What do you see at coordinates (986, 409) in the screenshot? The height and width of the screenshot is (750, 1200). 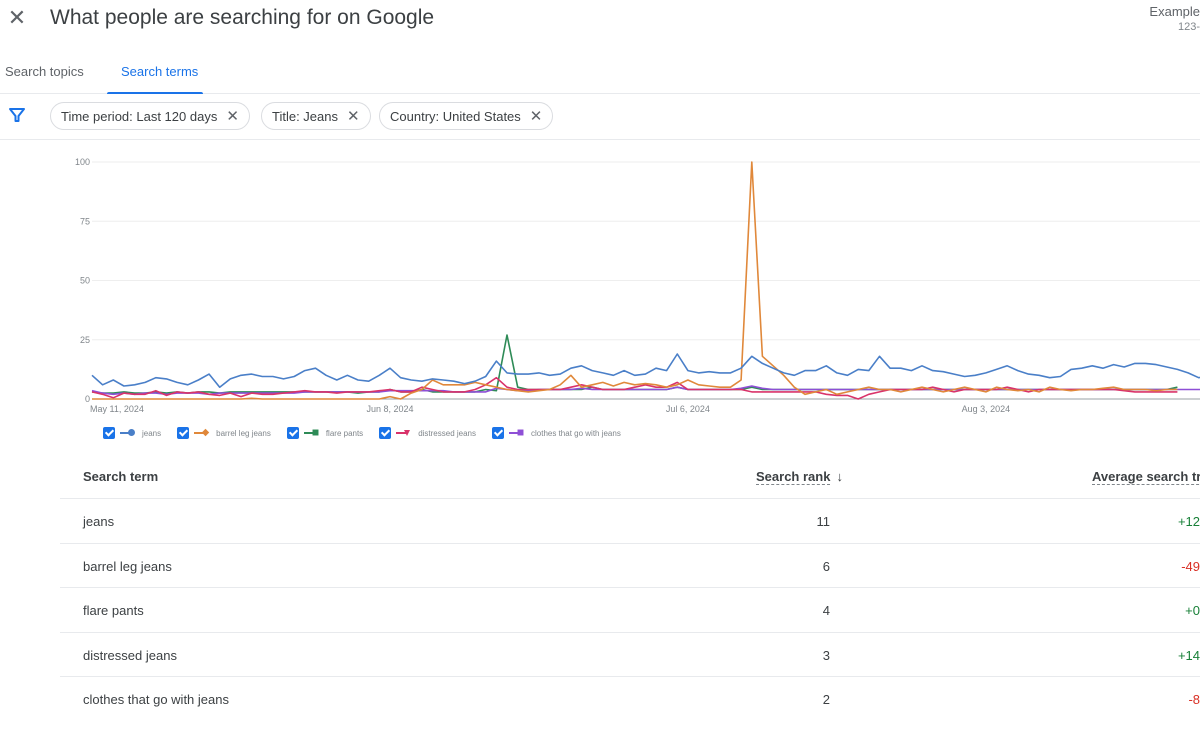 I see `x-tick-label: Aug 3, 2024` at bounding box center [986, 409].